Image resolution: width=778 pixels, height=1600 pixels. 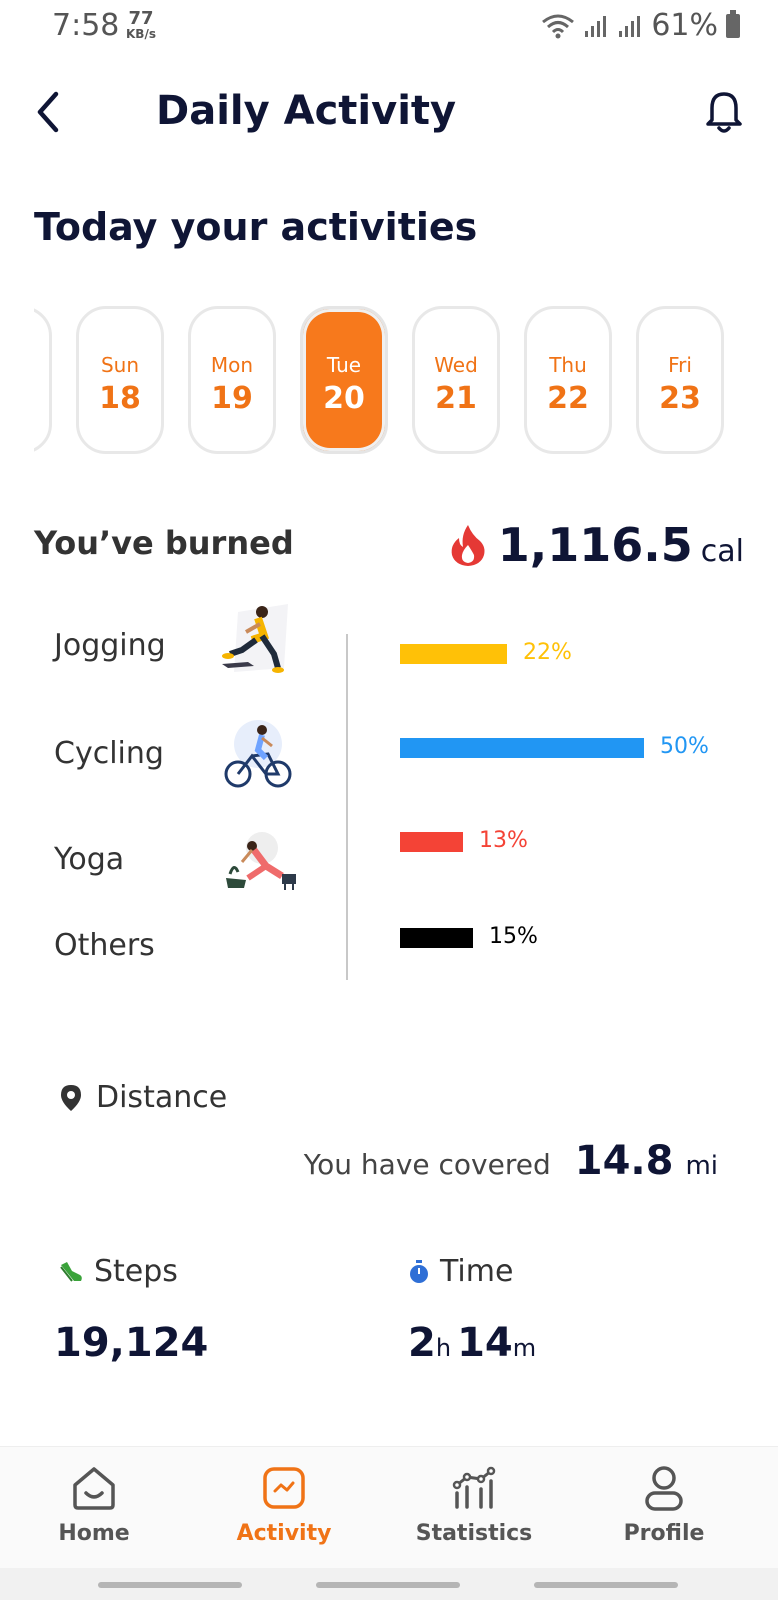 I want to click on day-fri: Fri 23, so click(x=680, y=380).